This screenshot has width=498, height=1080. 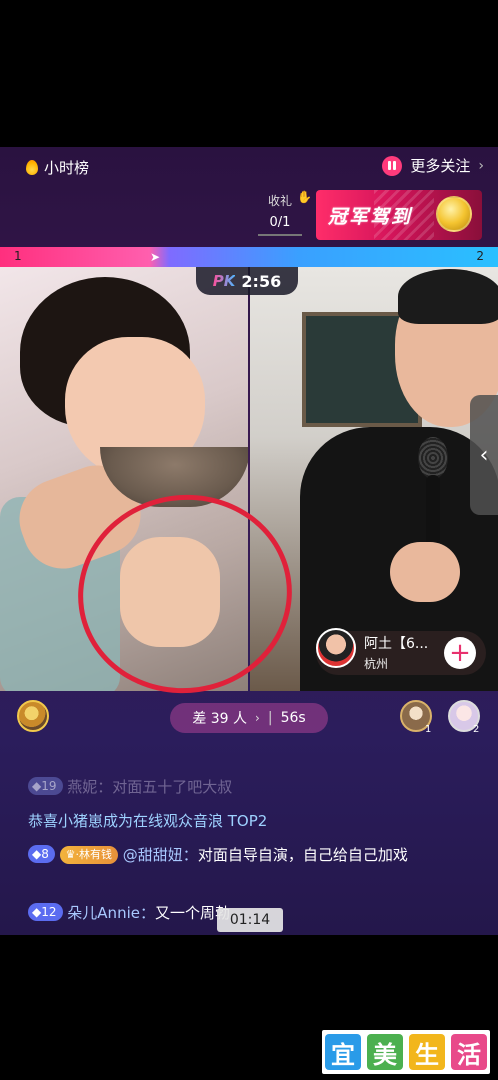 I want to click on pk-arrow-icon: ➤, so click(x=155, y=257).